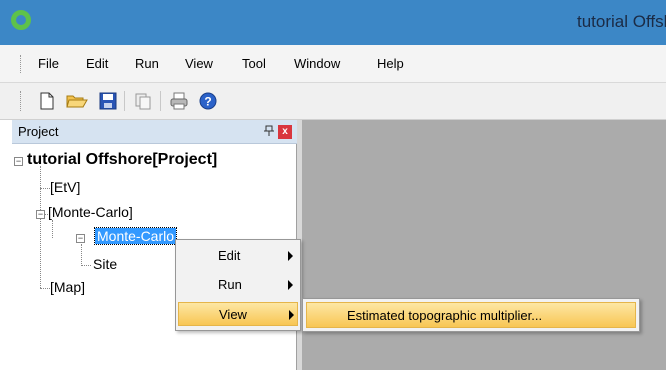 The width and height of the screenshot is (666, 370). Describe the element at coordinates (254, 63) in the screenshot. I see `menu-tool: Tool` at that location.